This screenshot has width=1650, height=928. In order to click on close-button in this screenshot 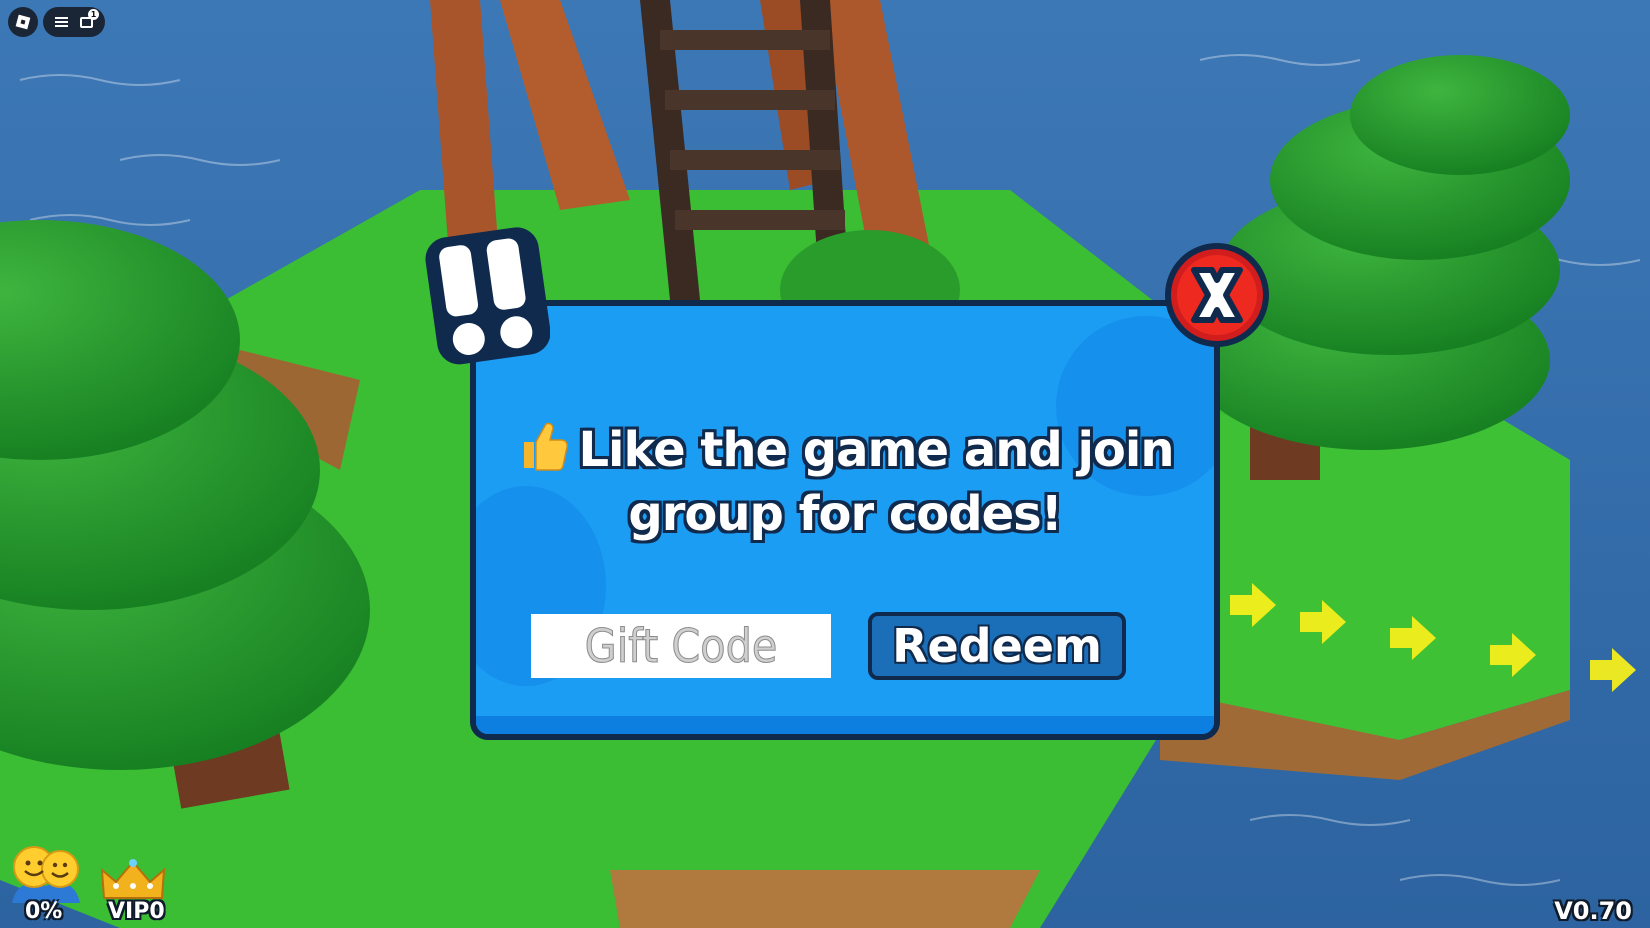, I will do `click(1217, 295)`.